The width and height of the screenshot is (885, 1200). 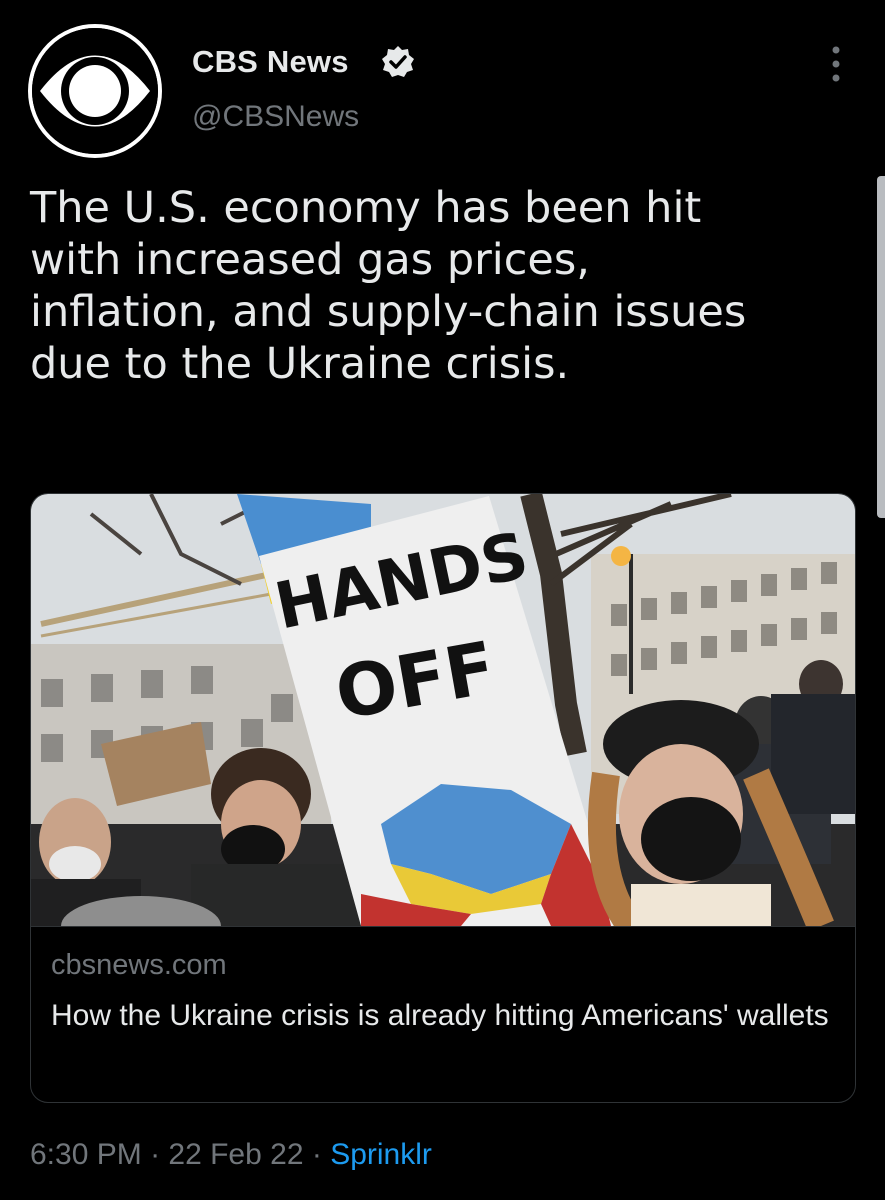 I want to click on card-domain: cbsnews.com, so click(x=139, y=965).